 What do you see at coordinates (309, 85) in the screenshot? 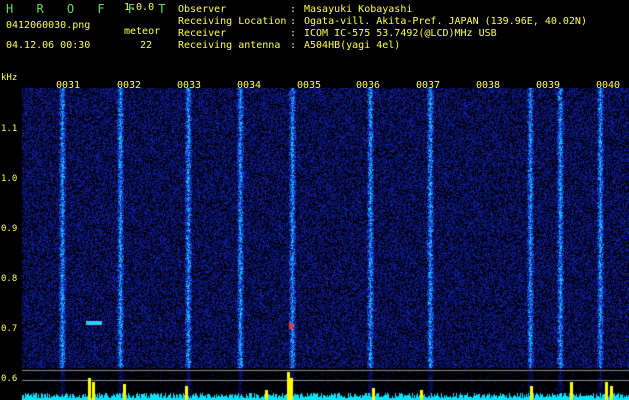
I see `x-tick-label: 0035` at bounding box center [309, 85].